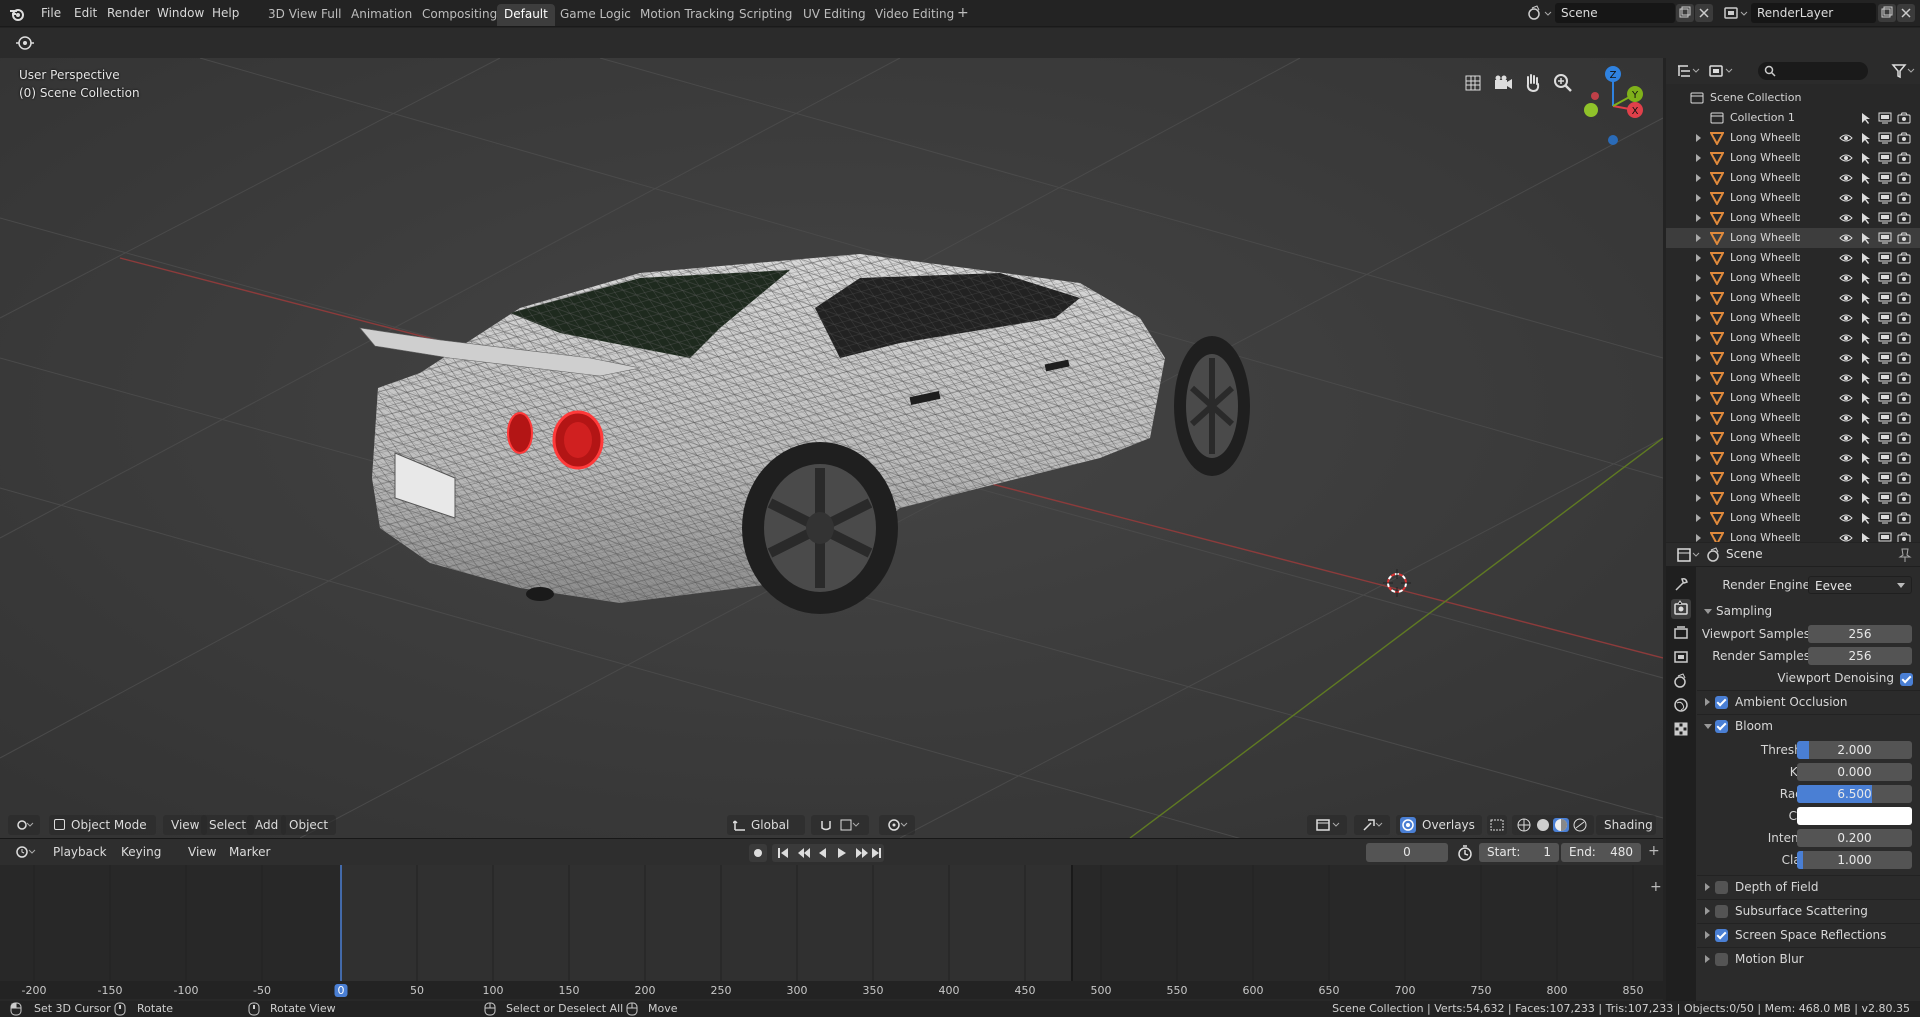 The image size is (1920, 1017). Describe the element at coordinates (1372, 825) in the screenshot. I see `gizmo-toggle-icon` at that location.